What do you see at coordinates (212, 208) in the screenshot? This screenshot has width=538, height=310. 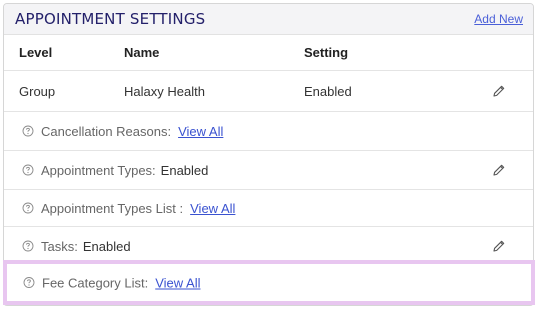 I see `appointment-types-list-view-all-link: View All` at bounding box center [212, 208].